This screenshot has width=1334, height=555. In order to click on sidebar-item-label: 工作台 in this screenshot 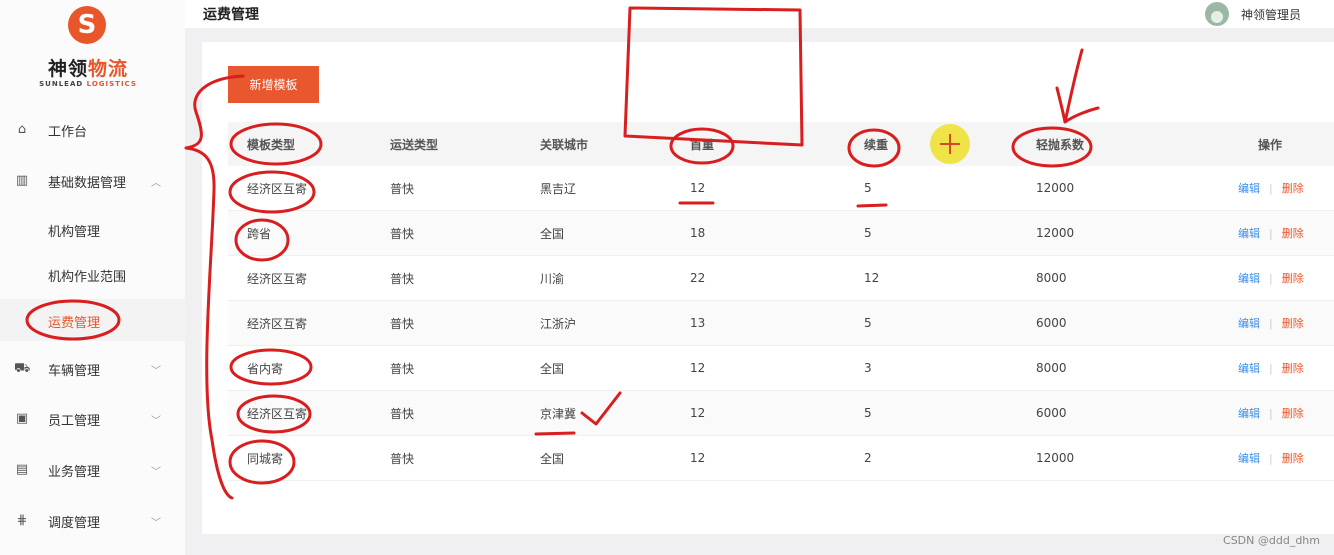, I will do `click(68, 132)`.